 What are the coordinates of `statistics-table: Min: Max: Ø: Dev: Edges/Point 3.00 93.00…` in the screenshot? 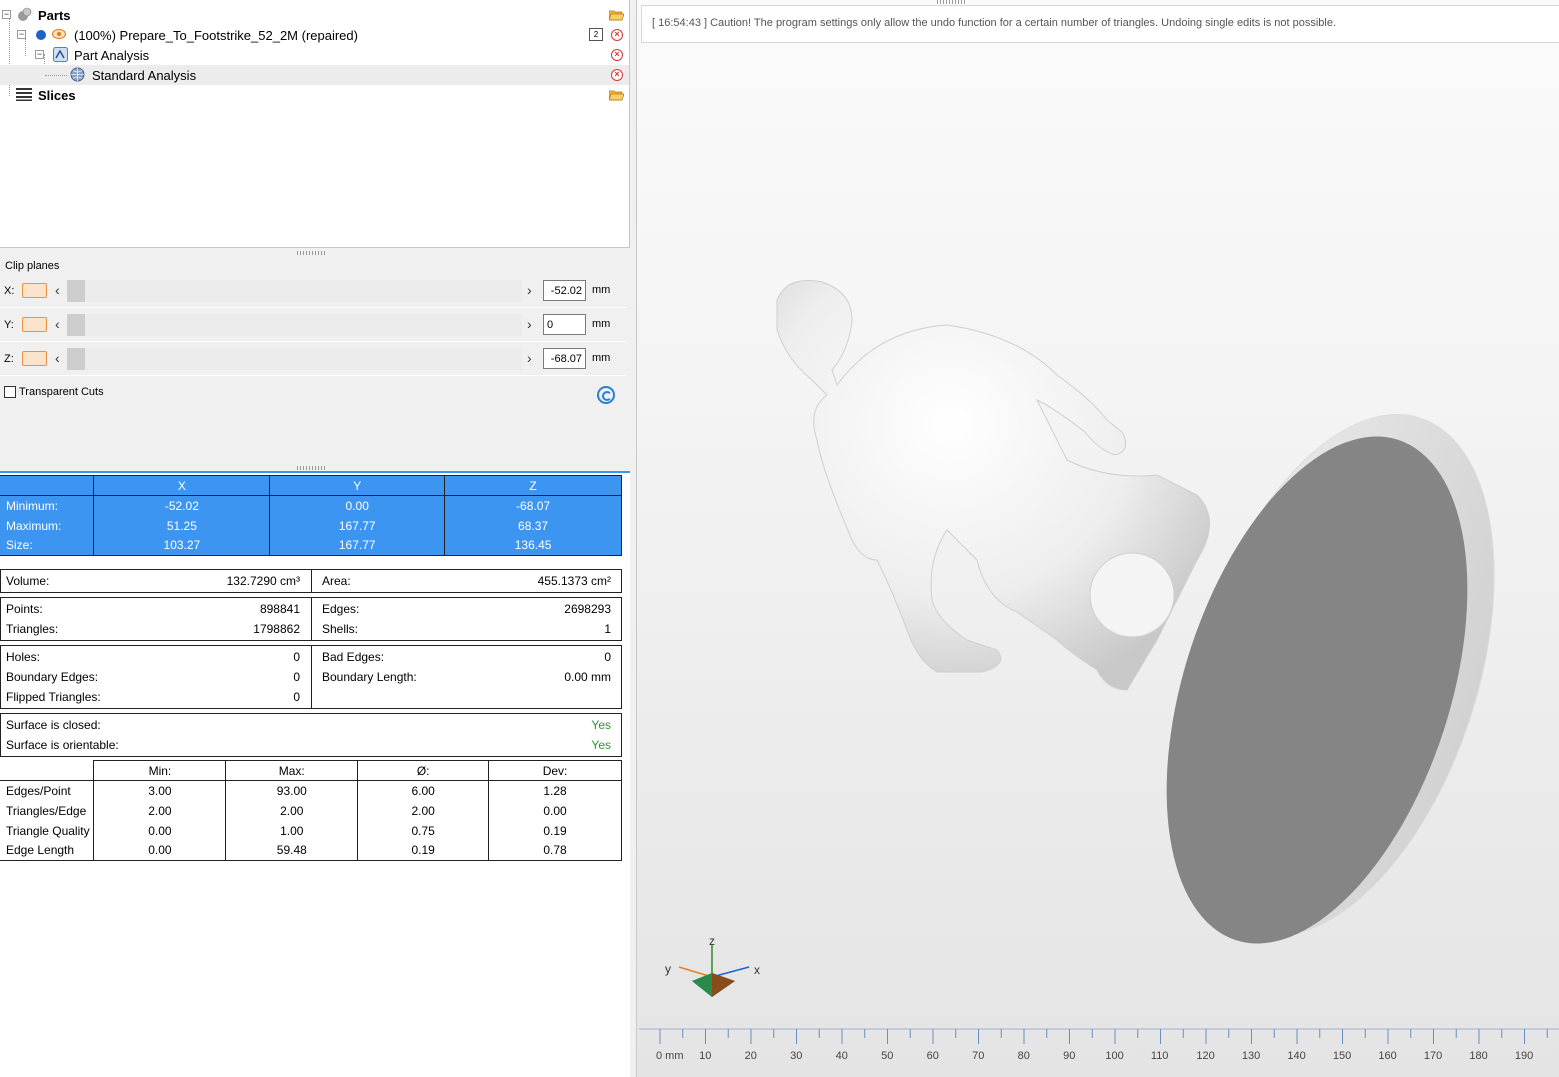 It's located at (311, 810).